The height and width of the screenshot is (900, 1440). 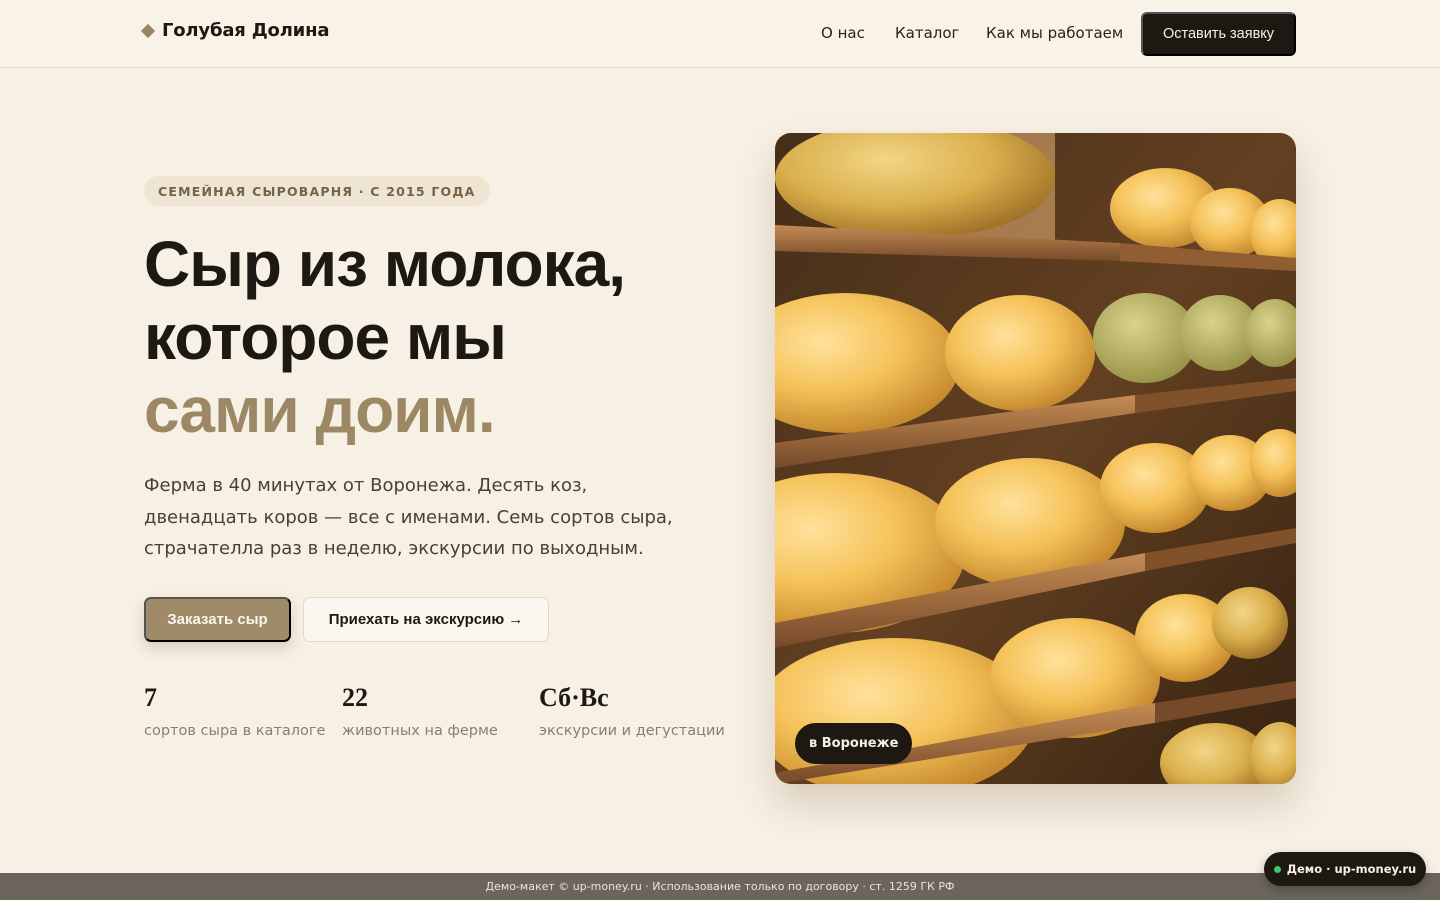 What do you see at coordinates (574, 697) in the screenshot?
I see `stat-value: Сб·Вс` at bounding box center [574, 697].